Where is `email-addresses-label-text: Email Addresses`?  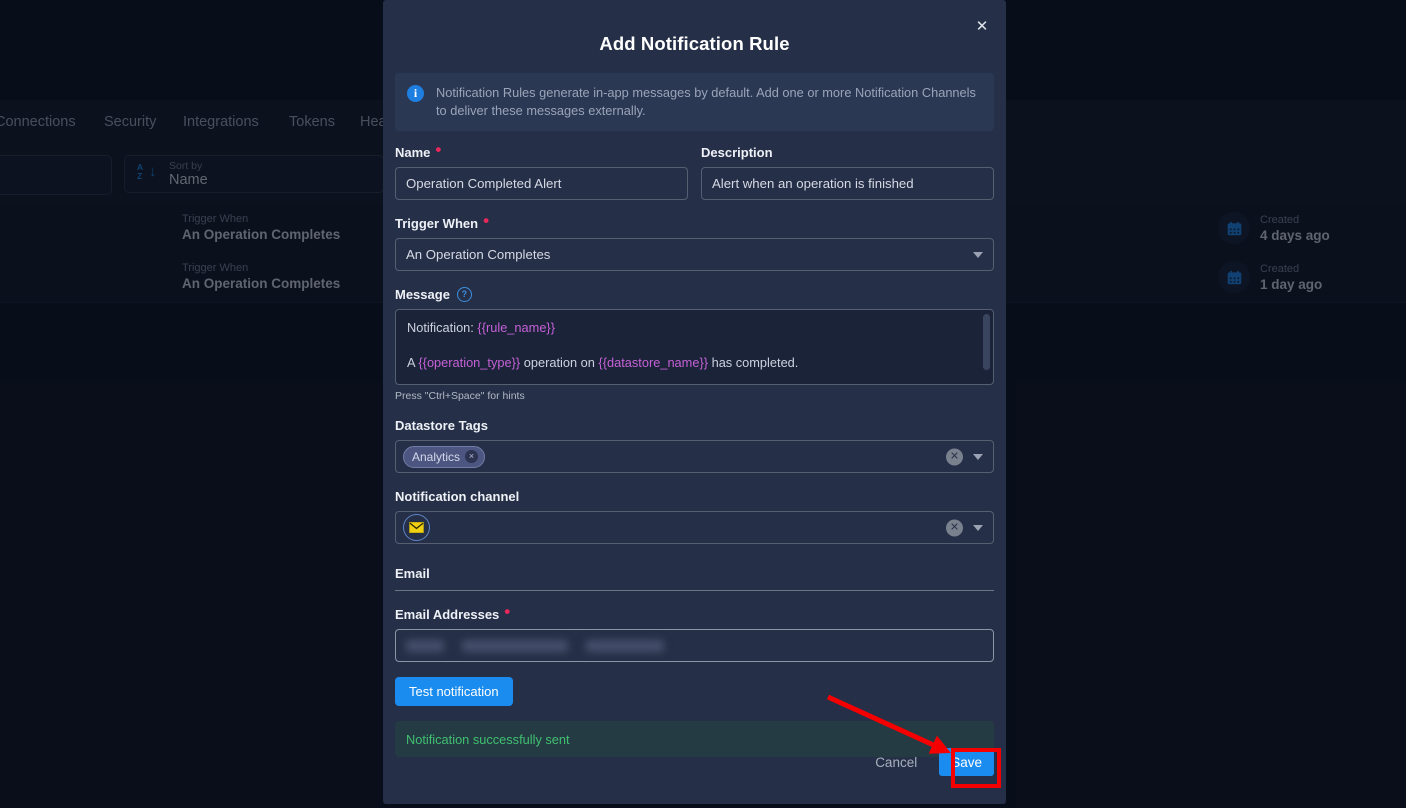
email-addresses-label-text: Email Addresses is located at coordinates (447, 614).